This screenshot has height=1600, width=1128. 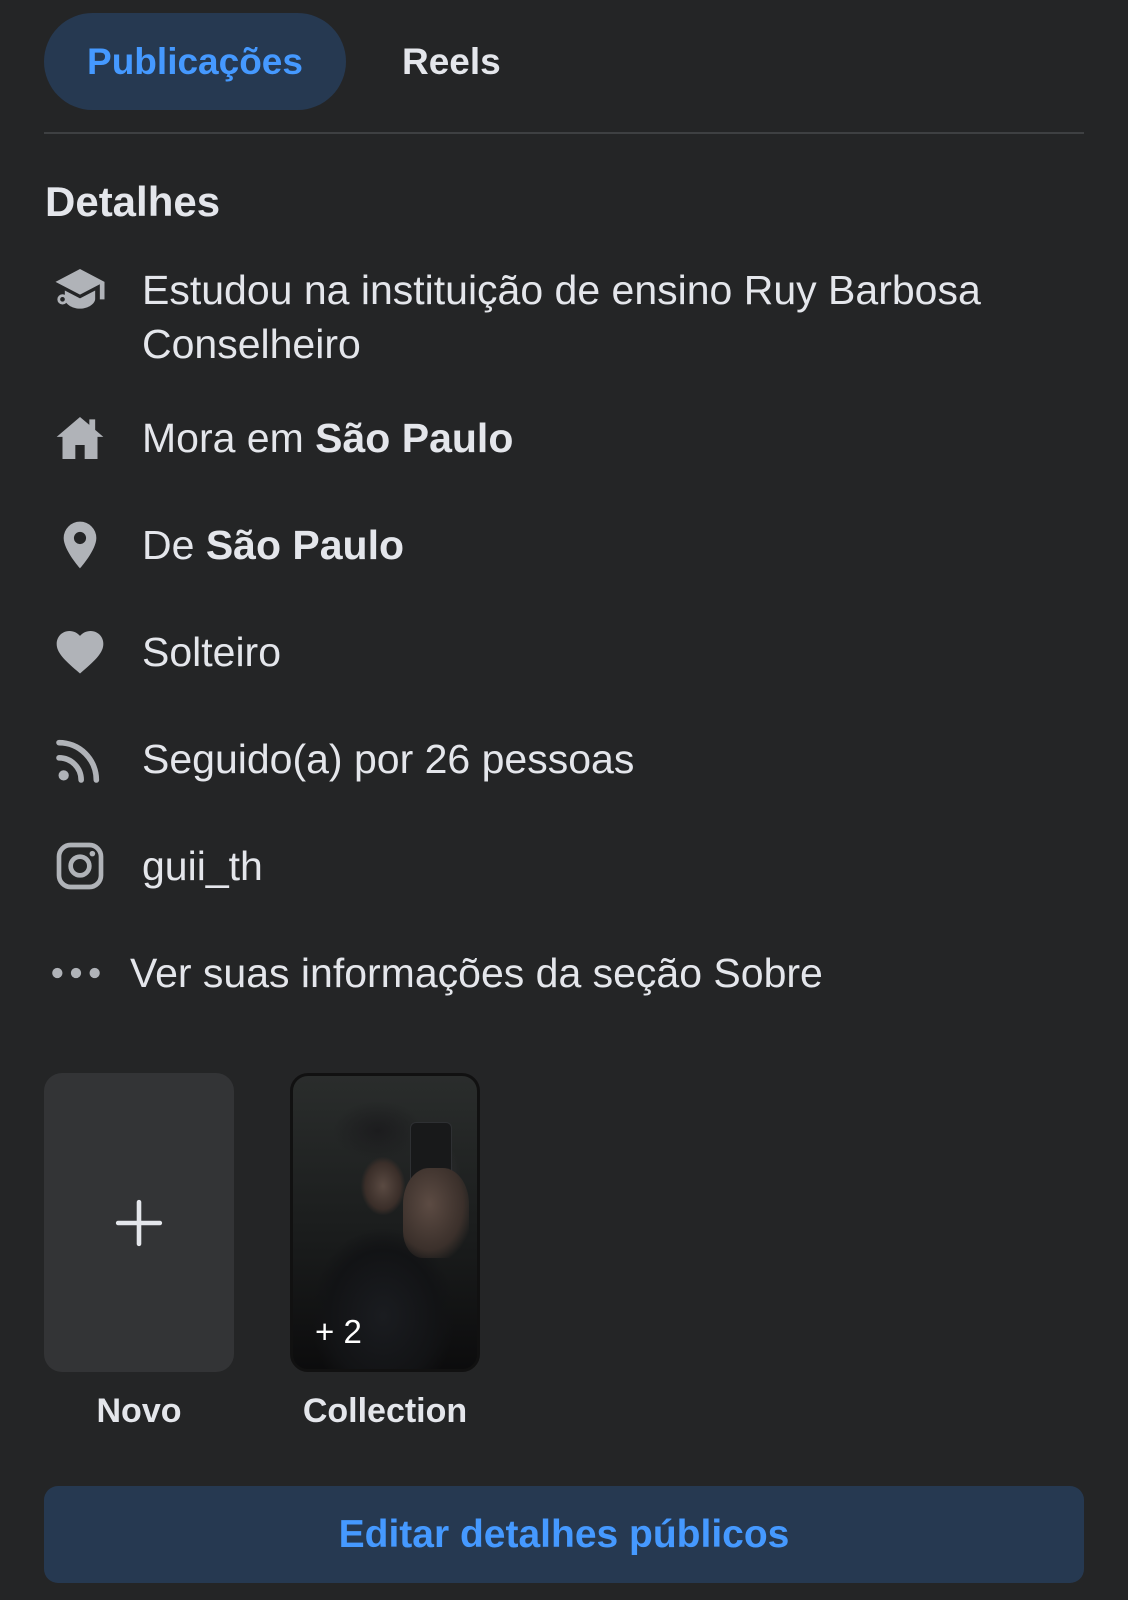 I want to click on ellipsis-icon, so click(x=78, y=973).